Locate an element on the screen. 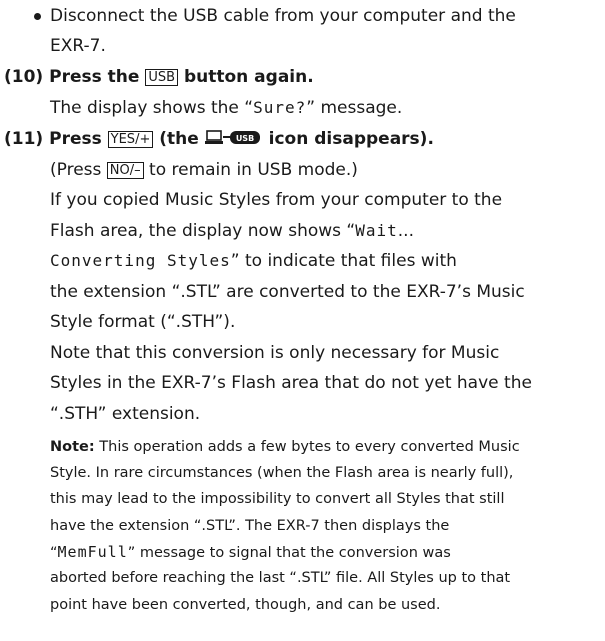 The image size is (605, 641). step-10-description: The display shows the “Sure?” message. is located at coordinates (226, 108).